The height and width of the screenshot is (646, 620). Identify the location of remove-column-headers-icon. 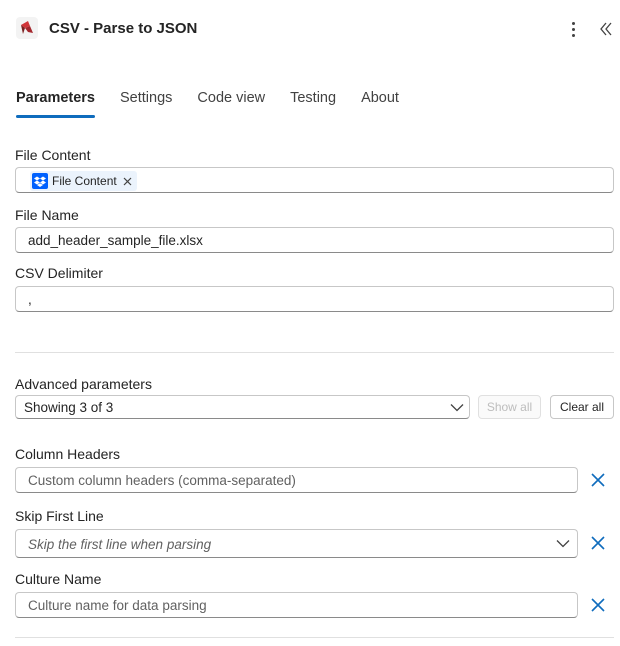
(598, 480).